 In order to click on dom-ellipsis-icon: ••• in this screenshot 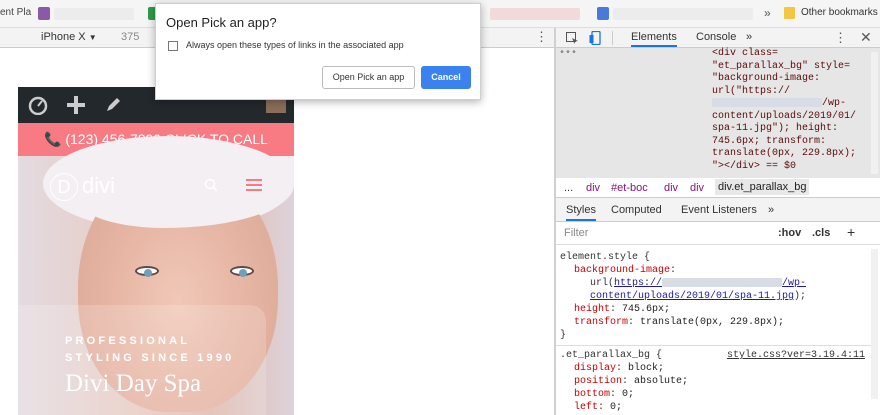, I will do `click(568, 54)`.